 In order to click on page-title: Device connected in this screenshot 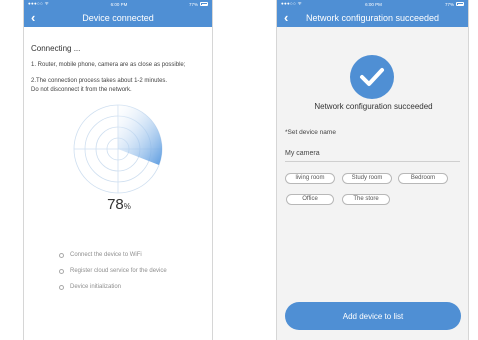, I will do `click(118, 17)`.